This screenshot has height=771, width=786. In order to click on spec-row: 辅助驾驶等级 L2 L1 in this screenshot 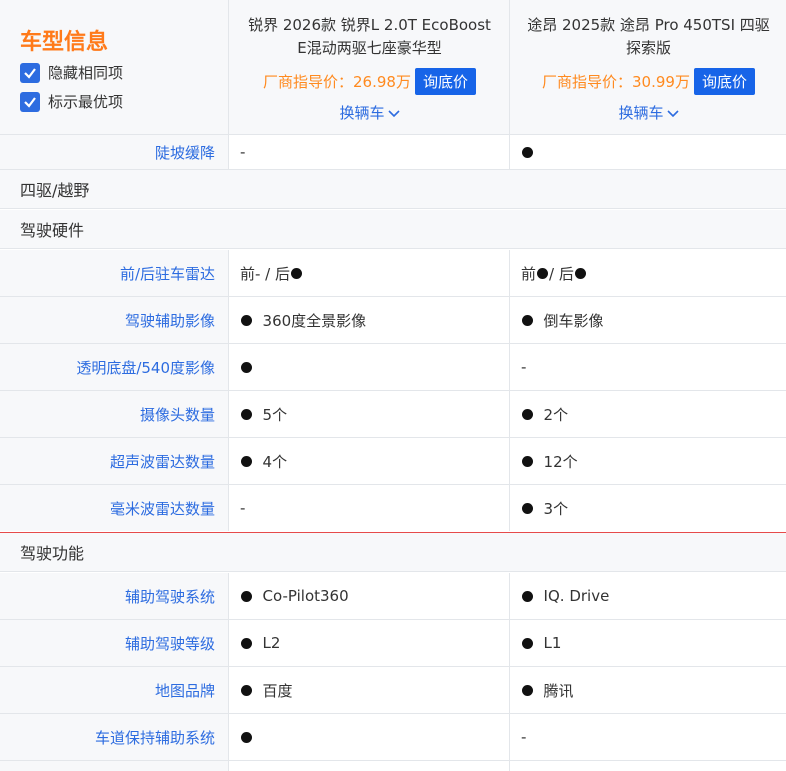, I will do `click(393, 643)`.